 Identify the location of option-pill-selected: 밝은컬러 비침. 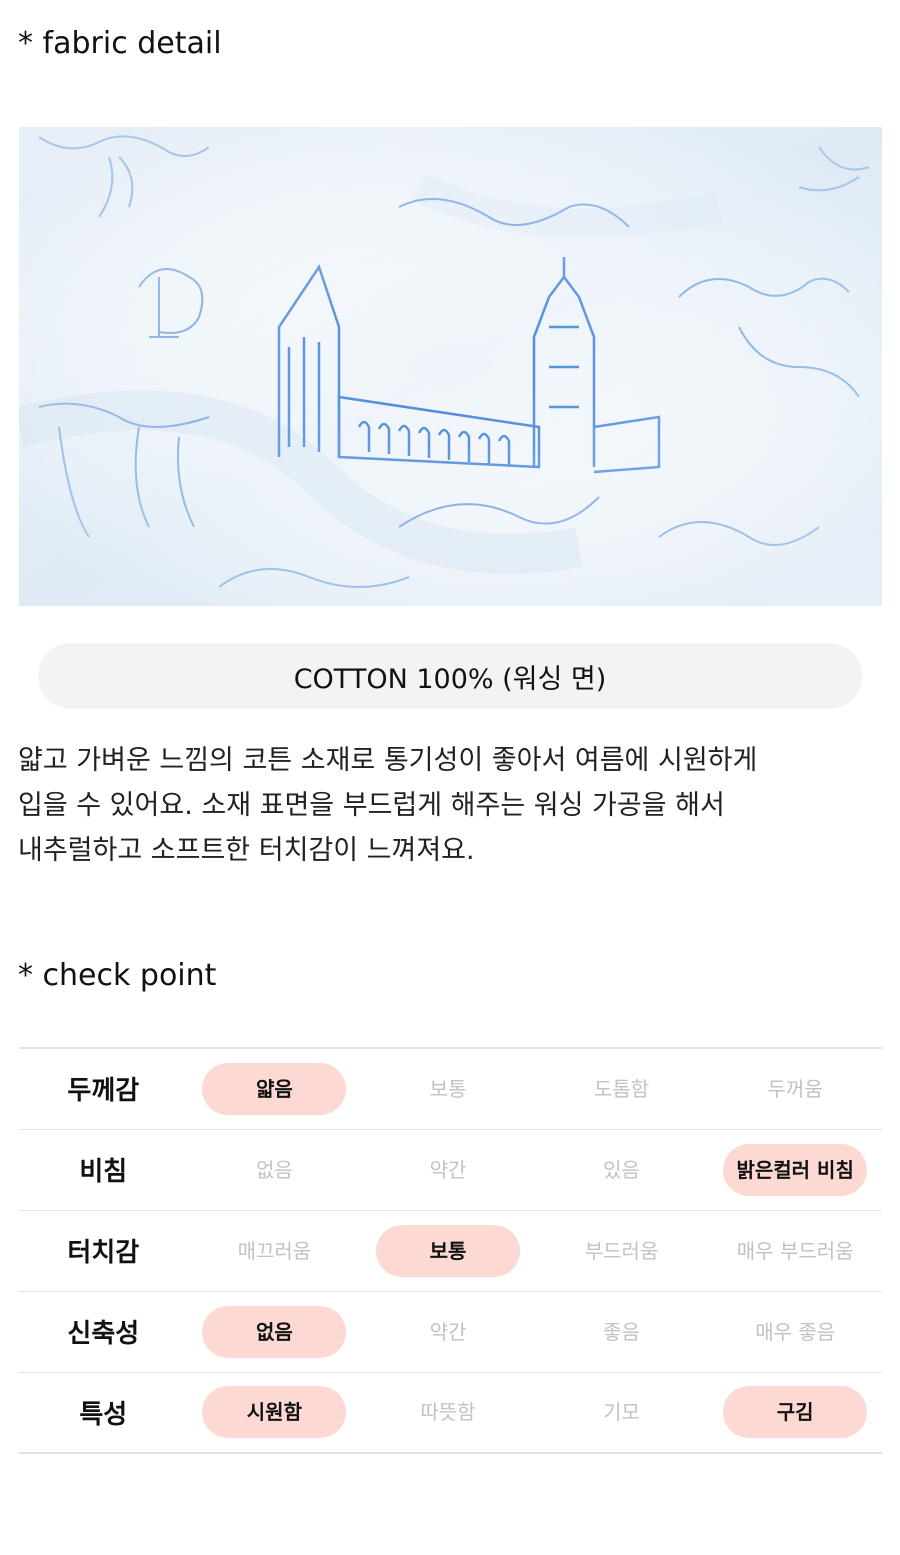
(795, 1169).